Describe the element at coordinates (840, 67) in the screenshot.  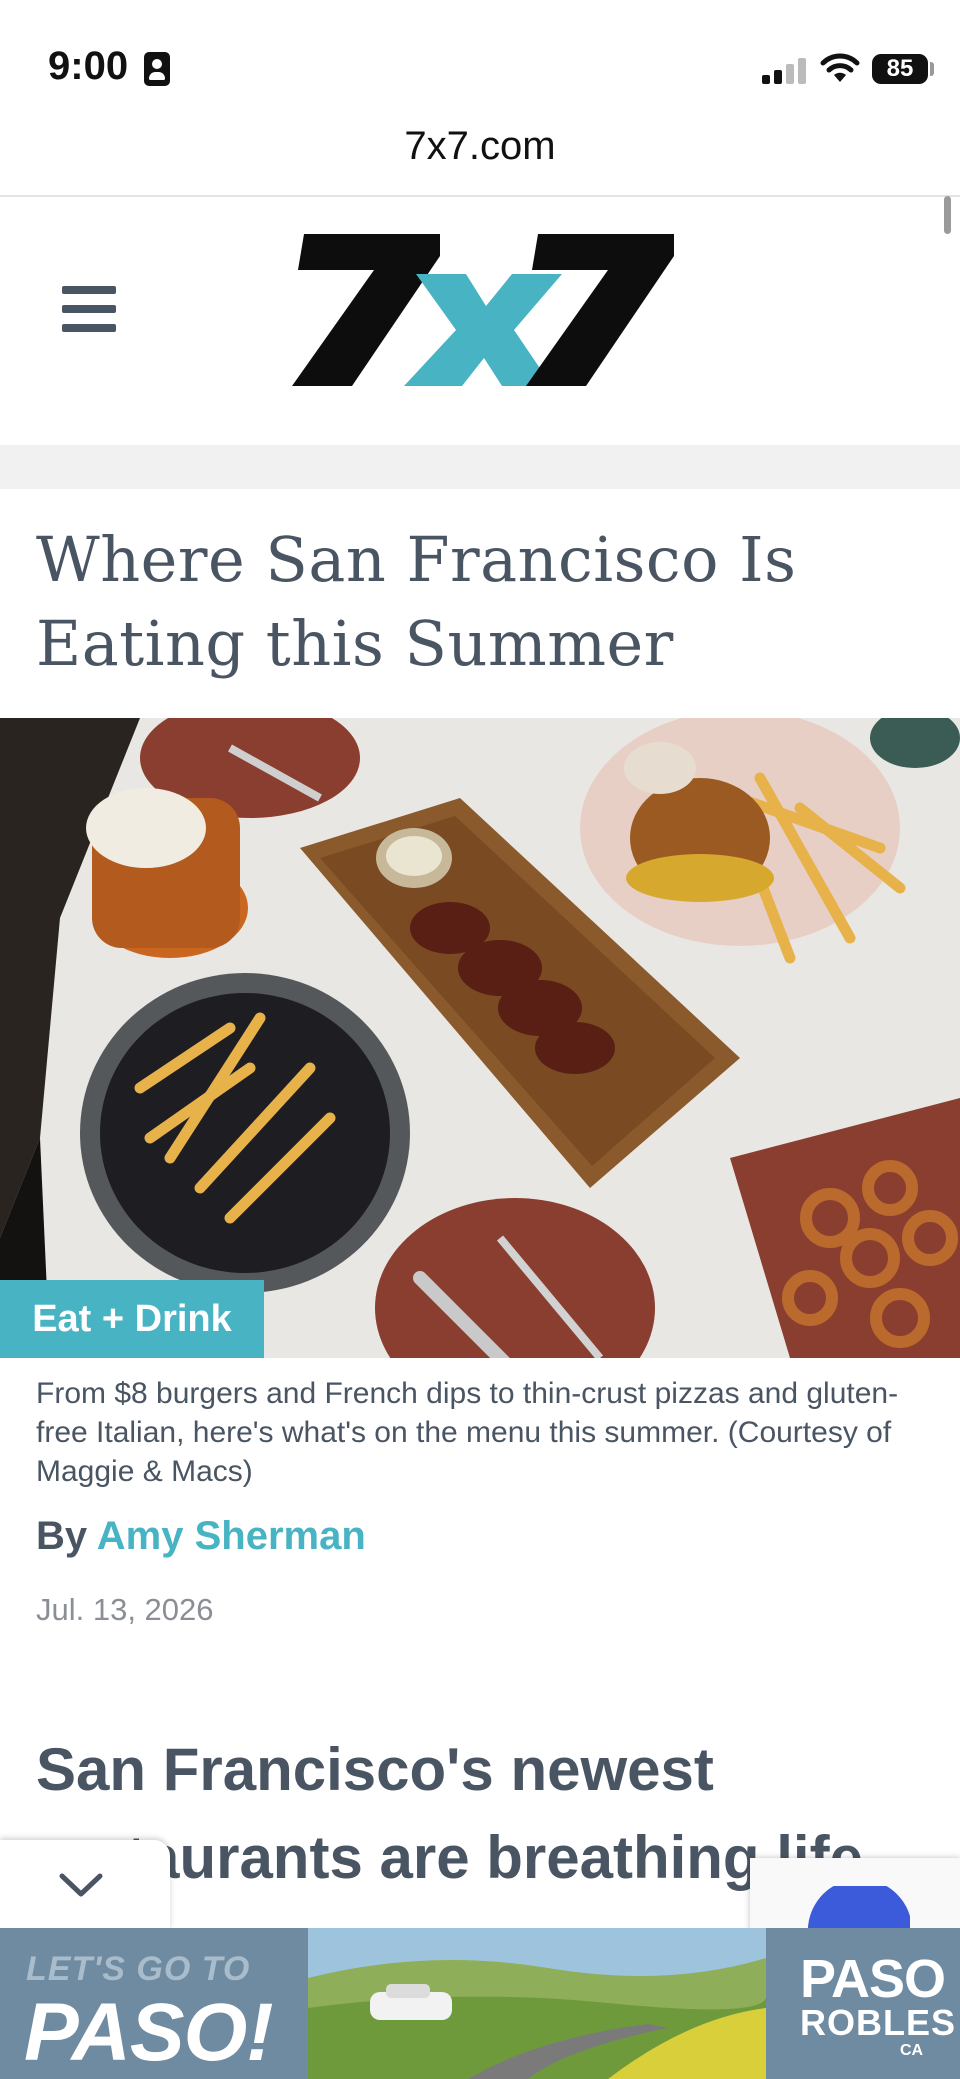
I see `wifi-icon` at that location.